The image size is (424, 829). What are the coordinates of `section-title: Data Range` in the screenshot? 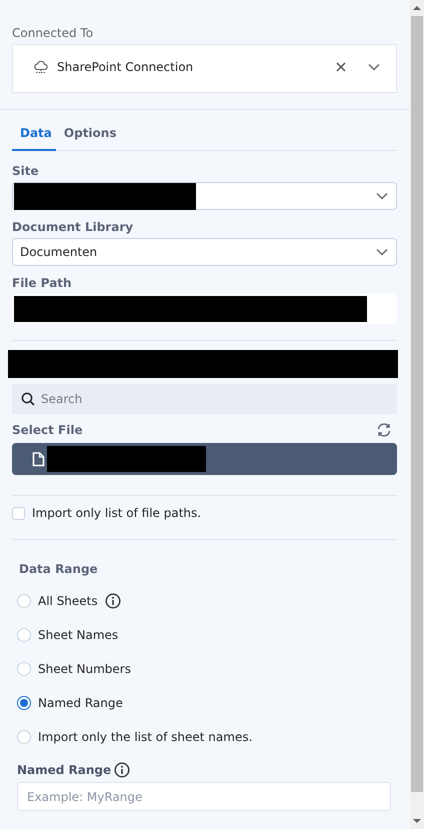 It's located at (59, 569).